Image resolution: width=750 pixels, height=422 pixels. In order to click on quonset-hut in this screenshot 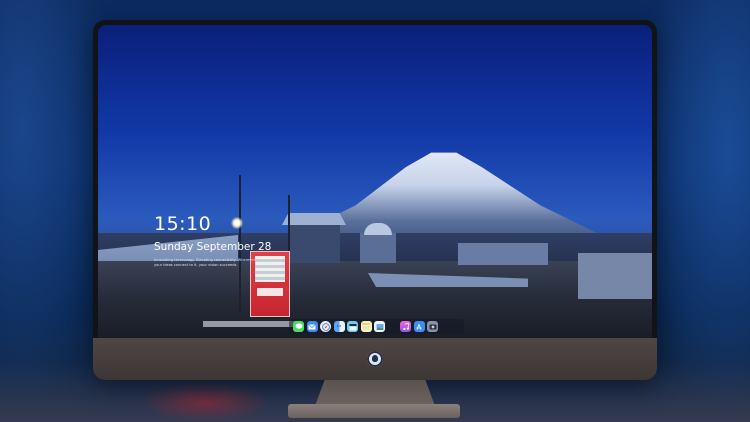, I will do `click(378, 243)`.